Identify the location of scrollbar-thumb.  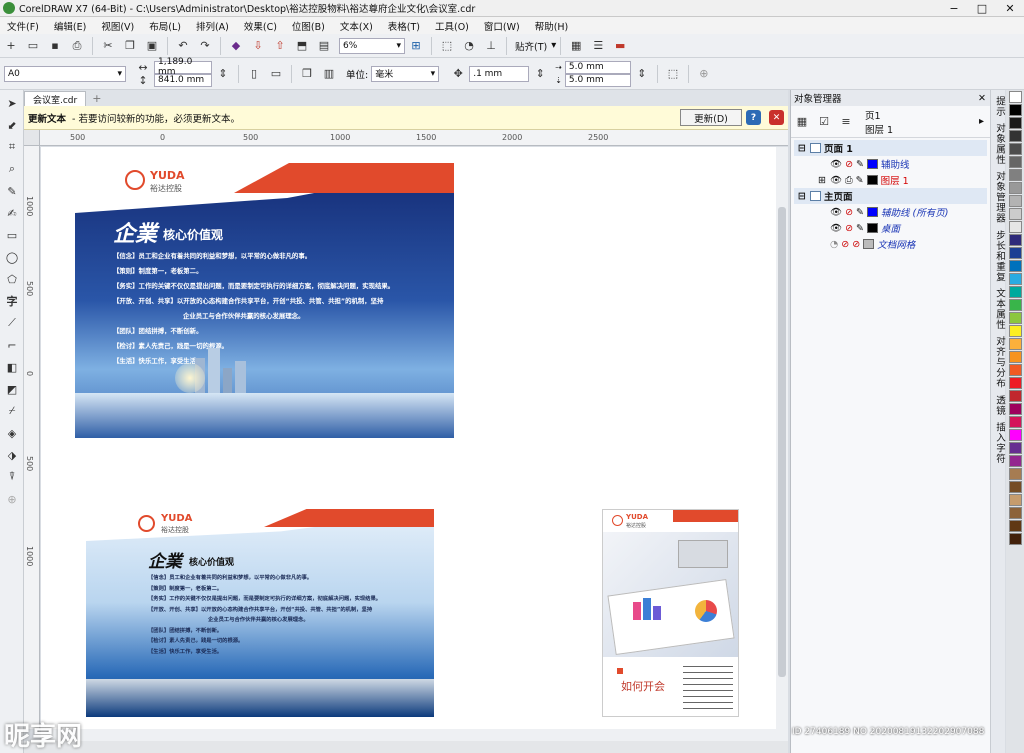
(782, 442).